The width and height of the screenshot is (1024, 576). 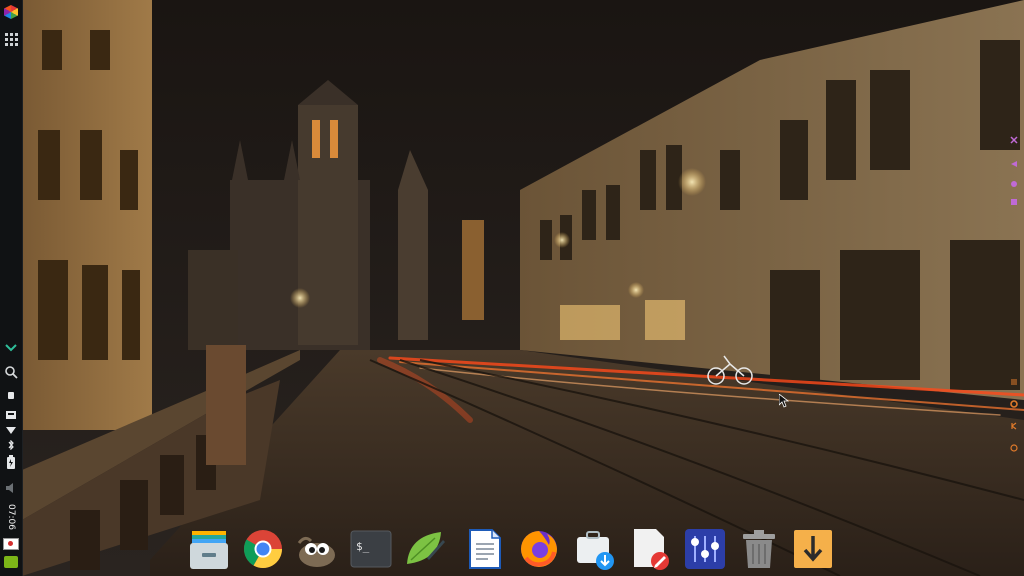 What do you see at coordinates (11, 445) in the screenshot?
I see `bluetooth-icon` at bounding box center [11, 445].